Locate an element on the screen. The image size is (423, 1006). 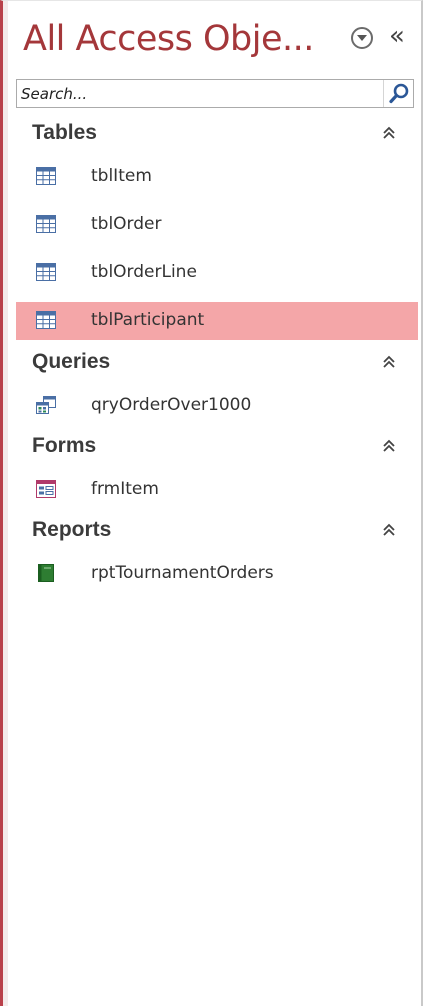
search-button is located at coordinates (398, 93).